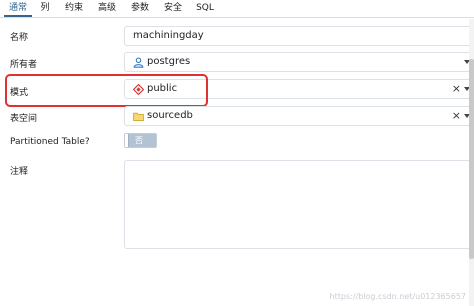  What do you see at coordinates (106, 90) in the screenshot?
I see `annotation-highlight-box` at bounding box center [106, 90].